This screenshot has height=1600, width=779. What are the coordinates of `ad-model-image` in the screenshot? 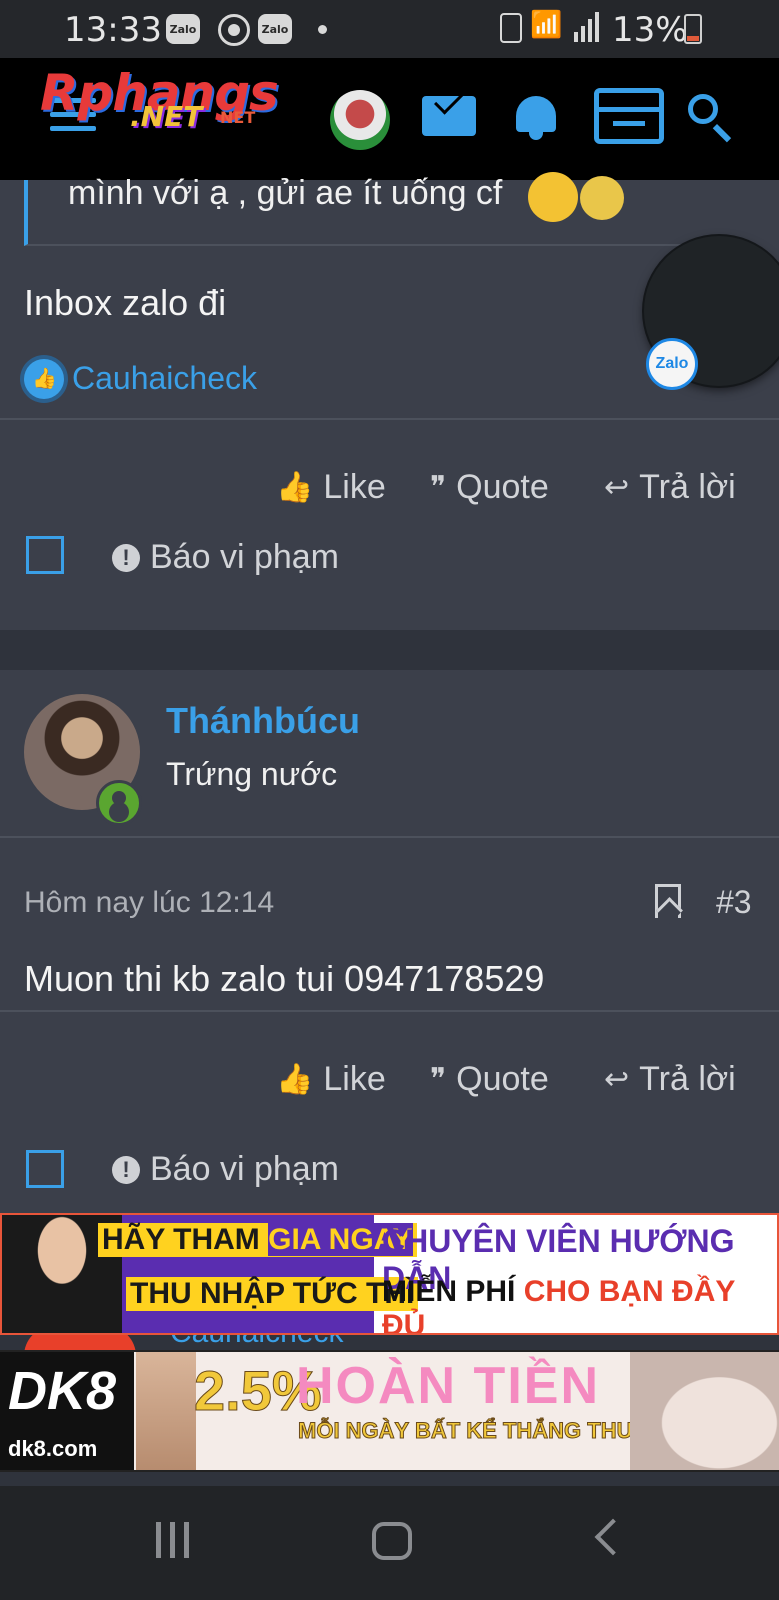 It's located at (166, 1411).